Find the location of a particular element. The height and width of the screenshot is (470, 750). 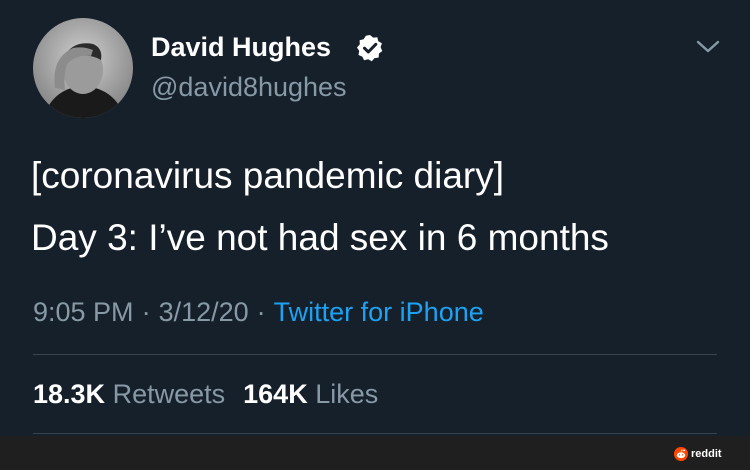

avatar is located at coordinates (83, 68).